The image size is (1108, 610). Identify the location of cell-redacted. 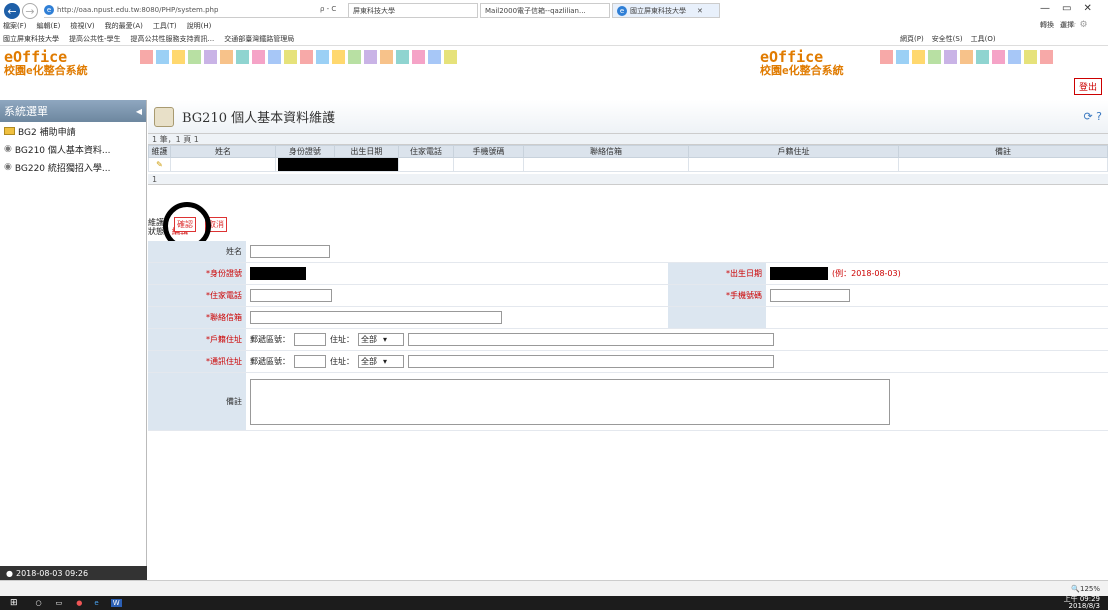
(337, 164).